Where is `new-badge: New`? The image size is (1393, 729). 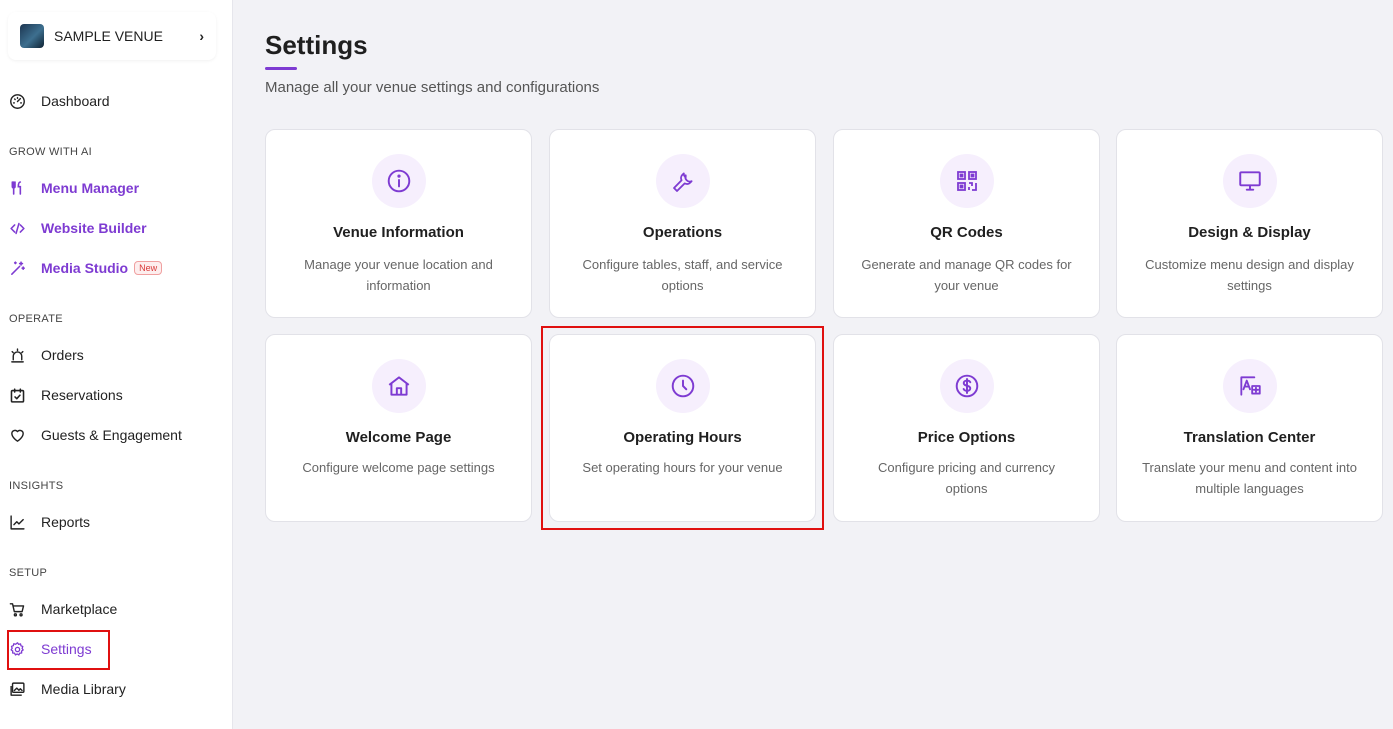
new-badge: New is located at coordinates (148, 268).